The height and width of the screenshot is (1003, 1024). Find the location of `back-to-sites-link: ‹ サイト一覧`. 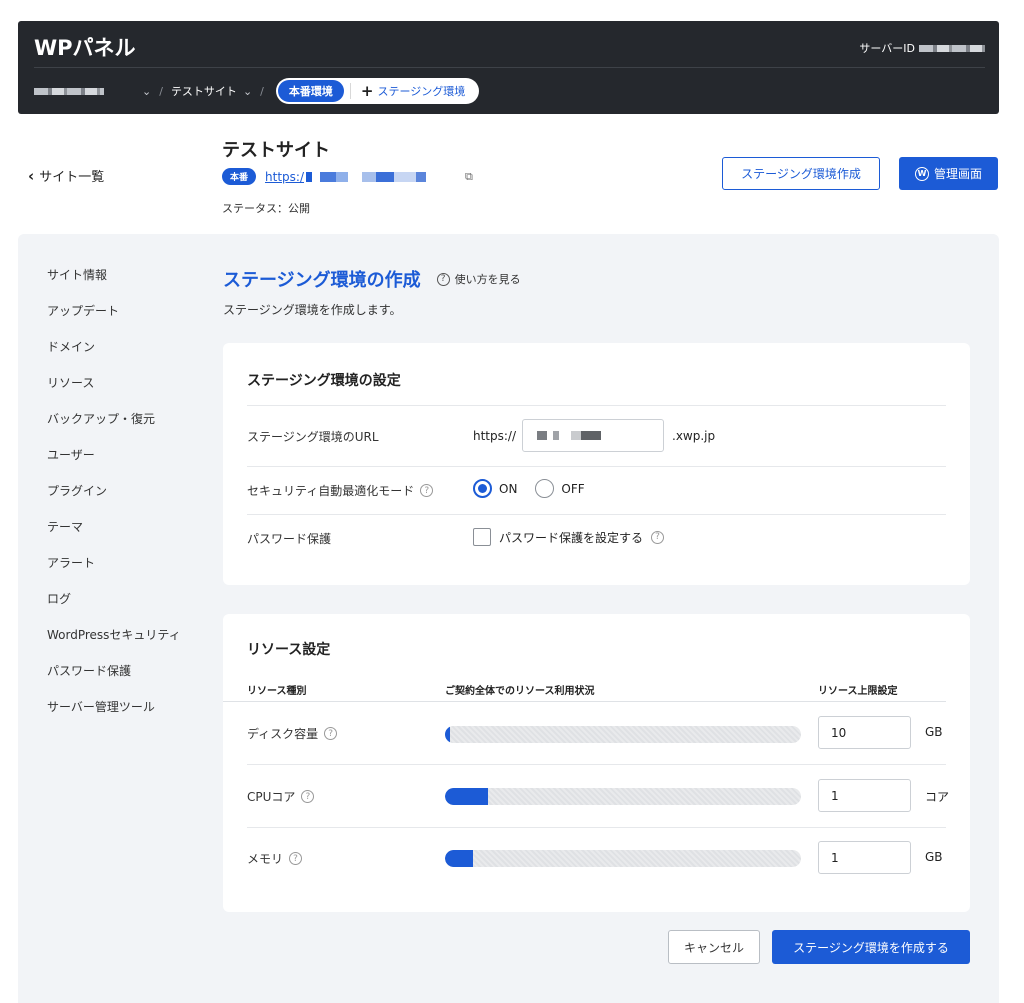

back-to-sites-link: ‹ サイト一覧 is located at coordinates (66, 176).